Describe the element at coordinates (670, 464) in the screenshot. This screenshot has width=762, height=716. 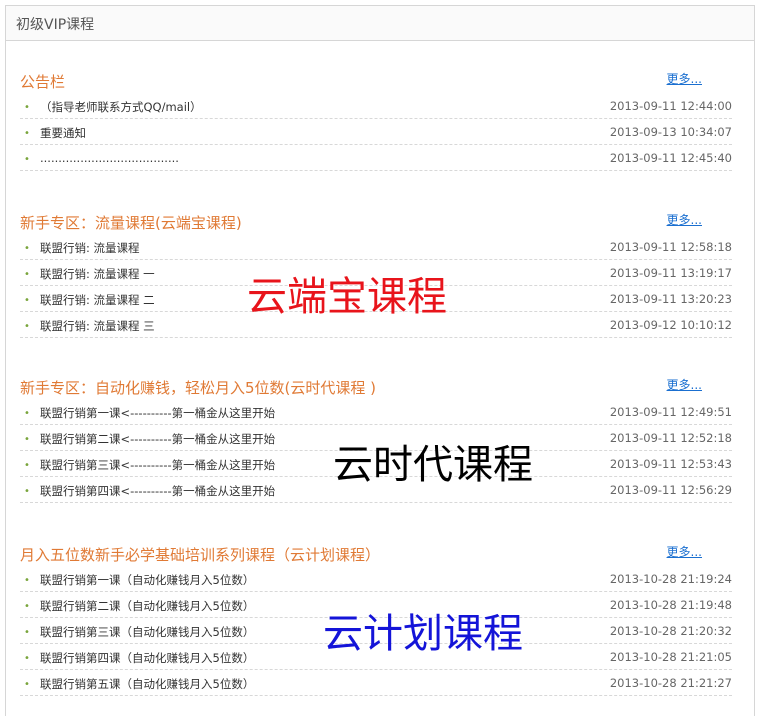
I see `item-date: 2013-09-11 12:53:43` at that location.